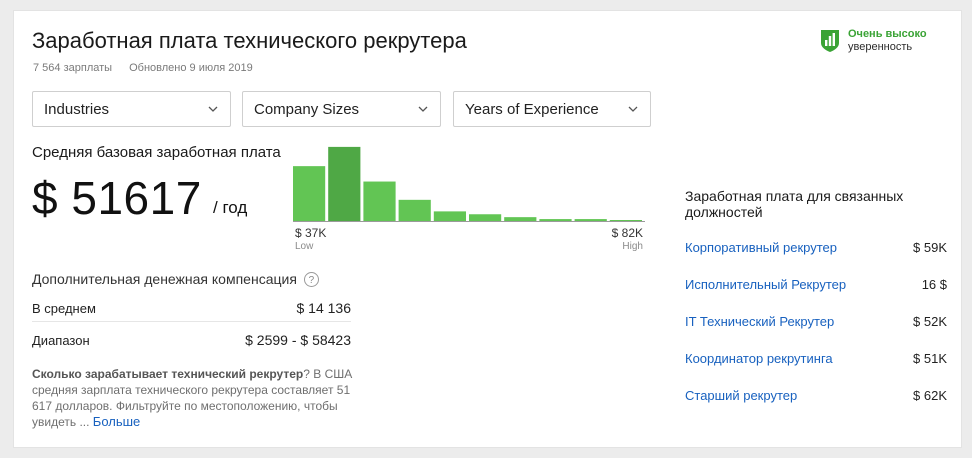 This screenshot has width=972, height=458. I want to click on histogram-high-value: $ 82K, so click(627, 233).